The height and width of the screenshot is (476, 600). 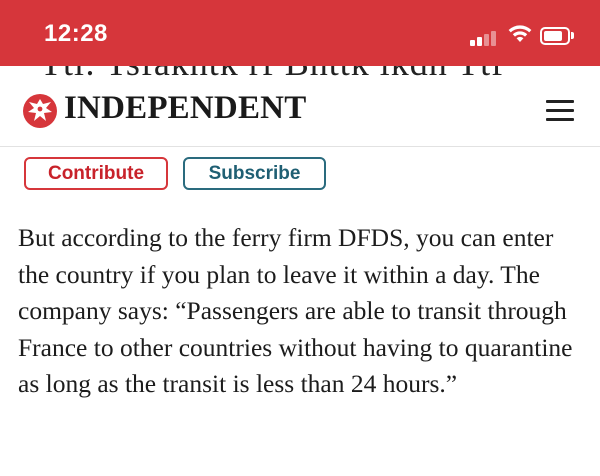 I want to click on wifi-icon, so click(x=520, y=33).